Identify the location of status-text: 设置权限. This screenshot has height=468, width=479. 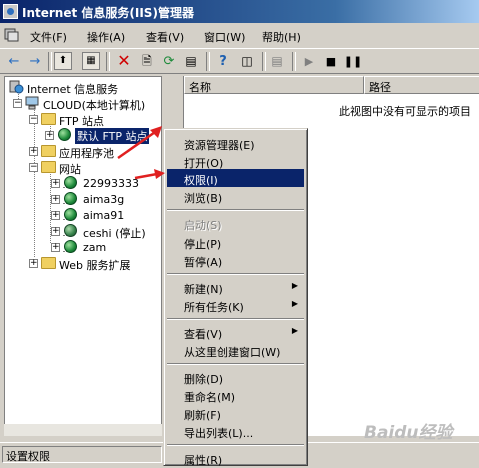
(82, 454).